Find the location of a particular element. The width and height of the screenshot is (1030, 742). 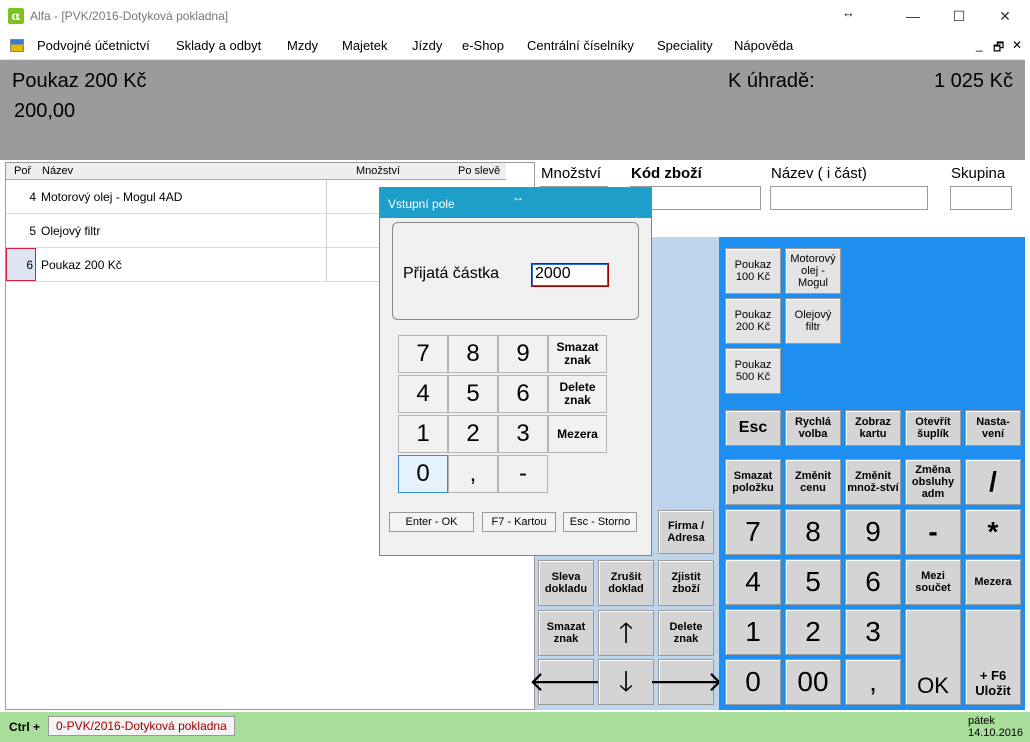

comma-key: , is located at coordinates (873, 682).